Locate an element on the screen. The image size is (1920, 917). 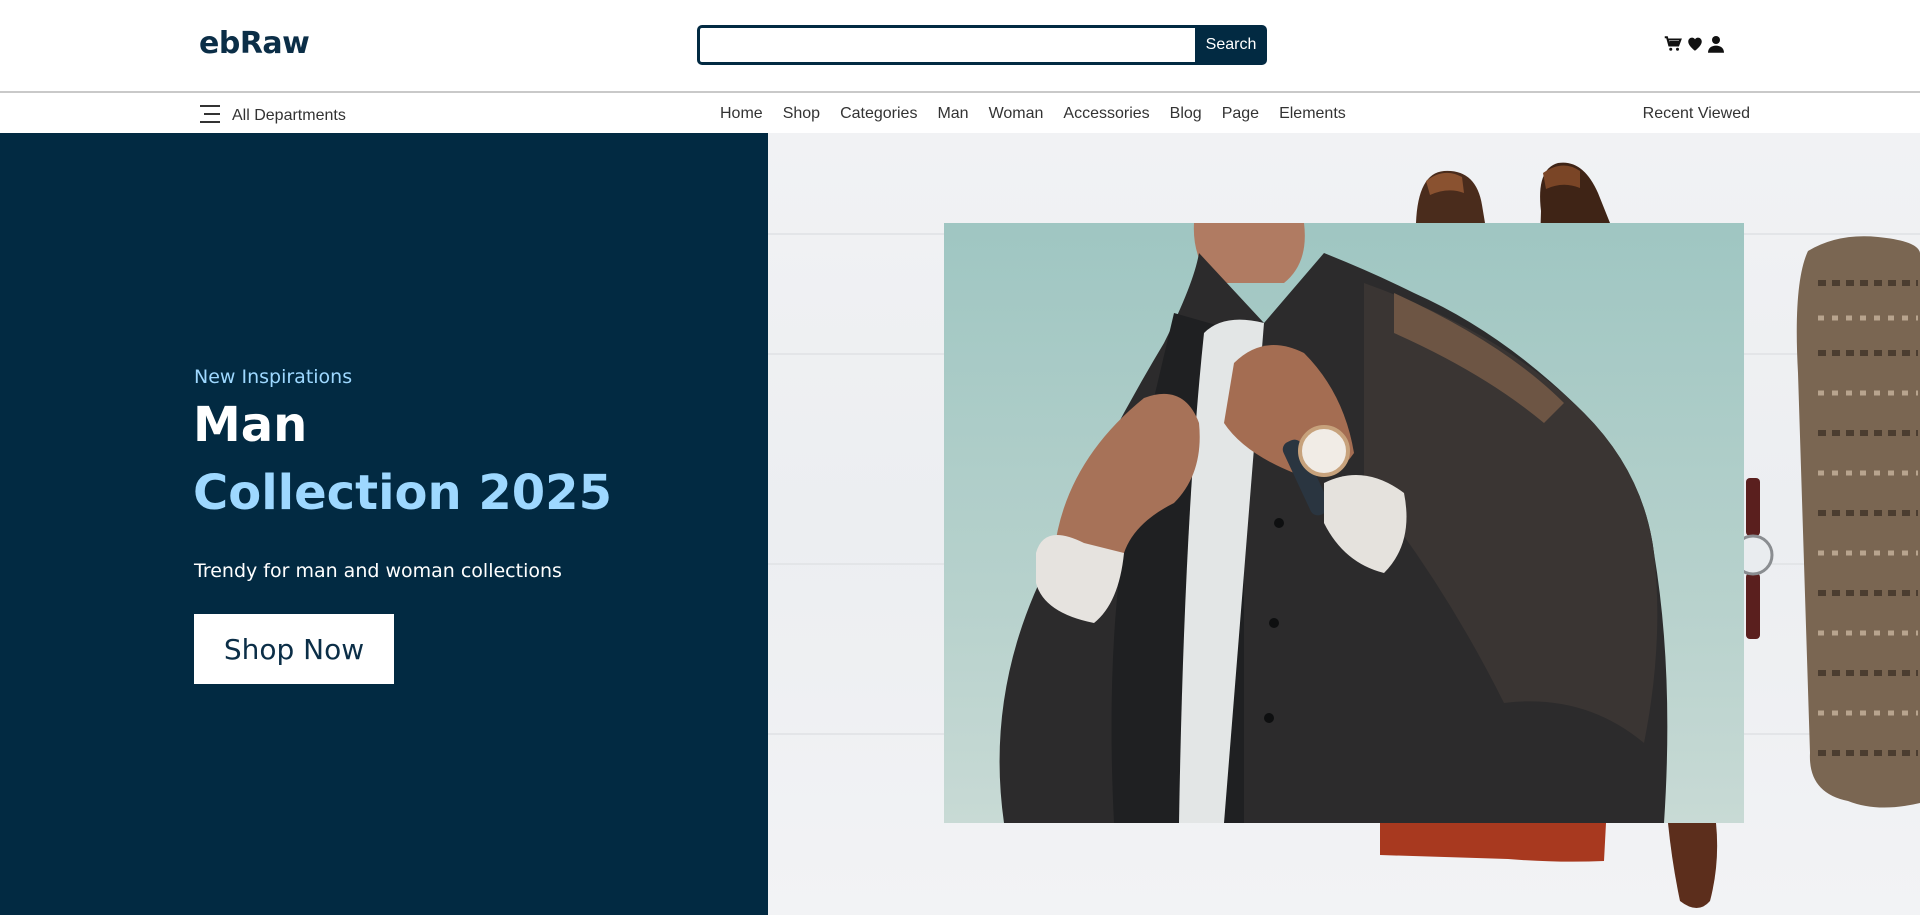
search-bar: Search is located at coordinates (982, 45).